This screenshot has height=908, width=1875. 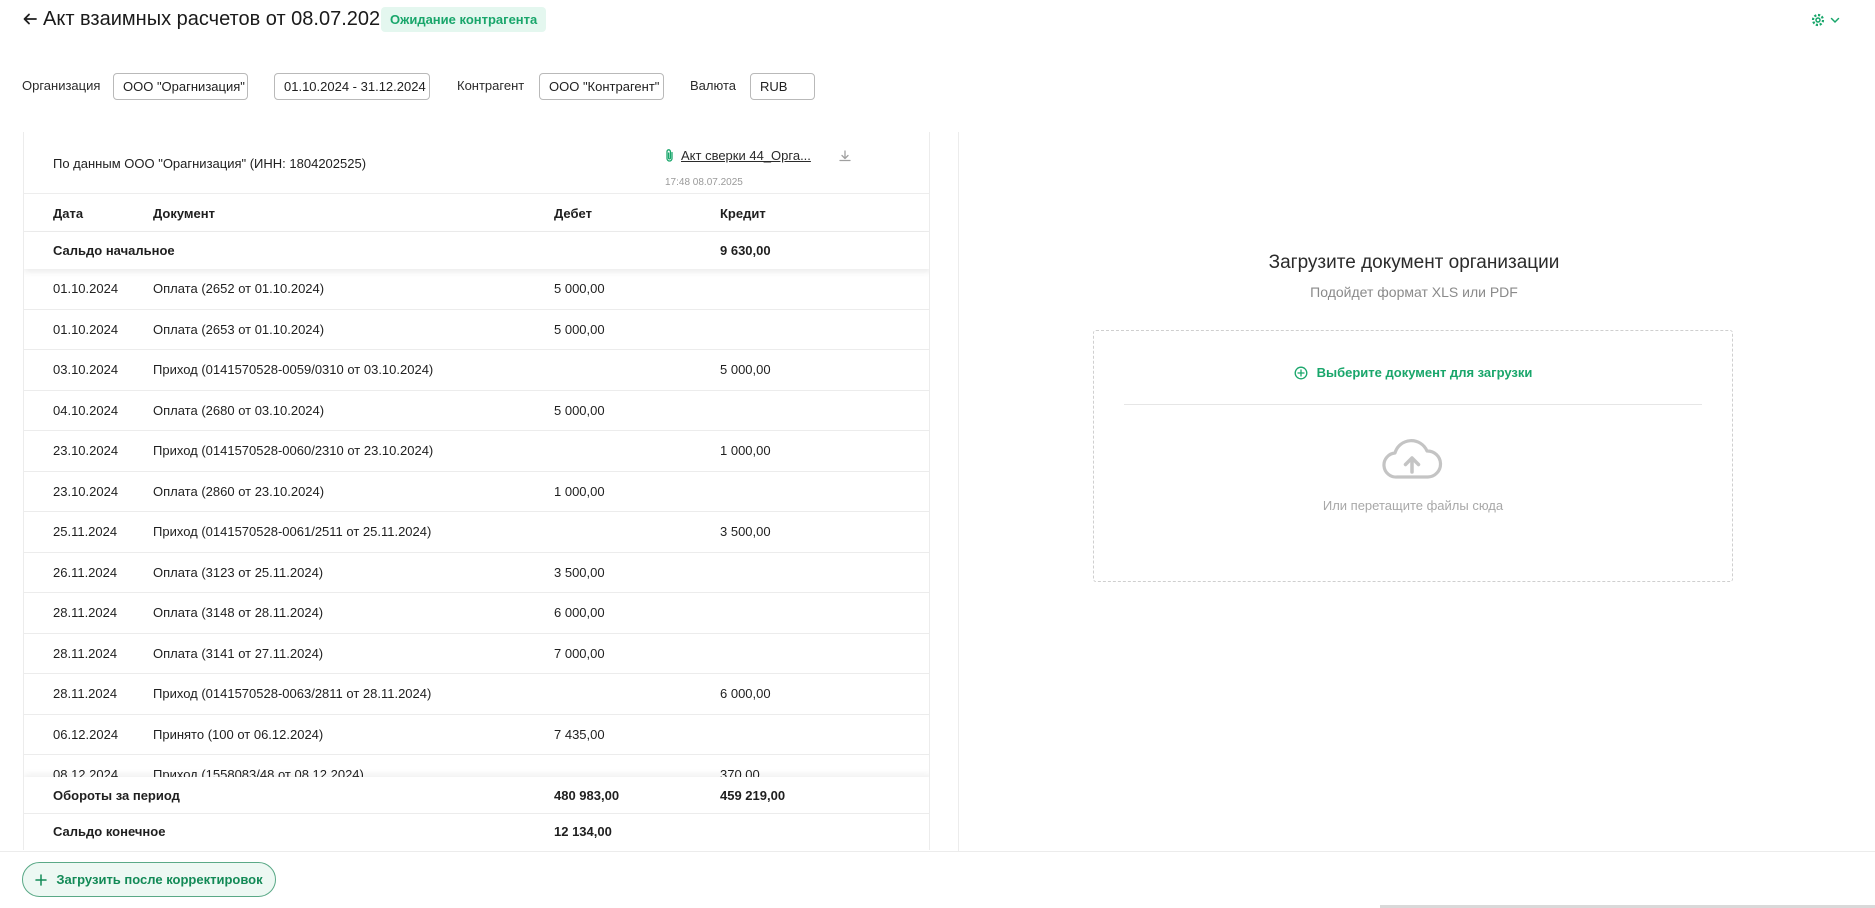 What do you see at coordinates (352, 86) in the screenshot?
I see `period-select: 01.10.2024 - 31.12.2024` at bounding box center [352, 86].